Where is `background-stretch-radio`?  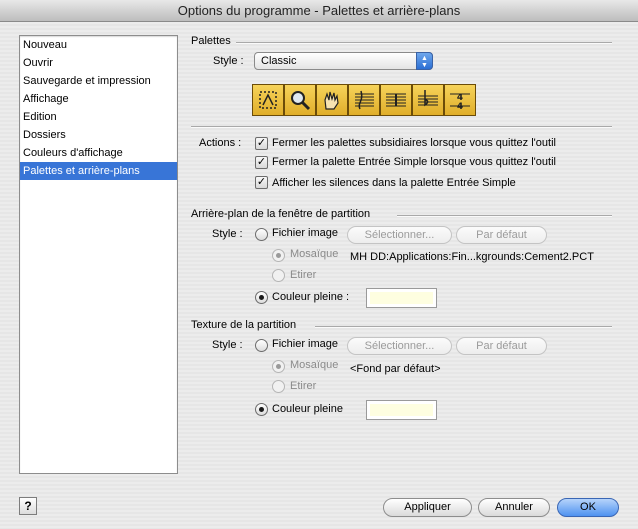
background-stretch-radio is located at coordinates (278, 275).